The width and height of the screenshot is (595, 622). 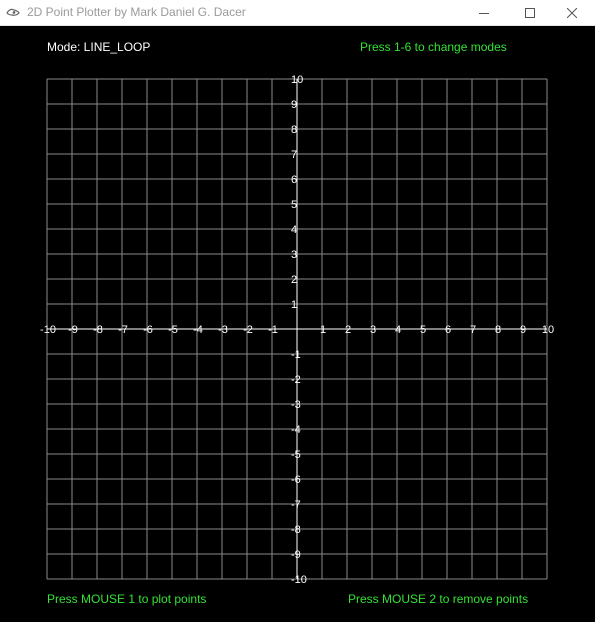 What do you see at coordinates (296, 530) in the screenshot?
I see `y-tick-label: -8` at bounding box center [296, 530].